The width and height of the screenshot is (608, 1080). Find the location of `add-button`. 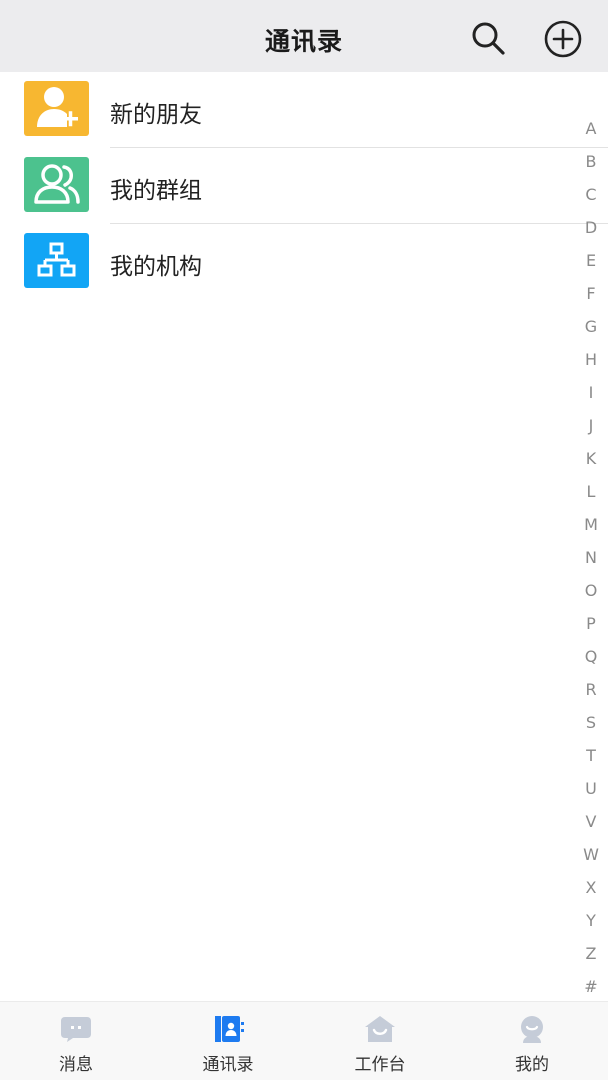

add-button is located at coordinates (562, 38).